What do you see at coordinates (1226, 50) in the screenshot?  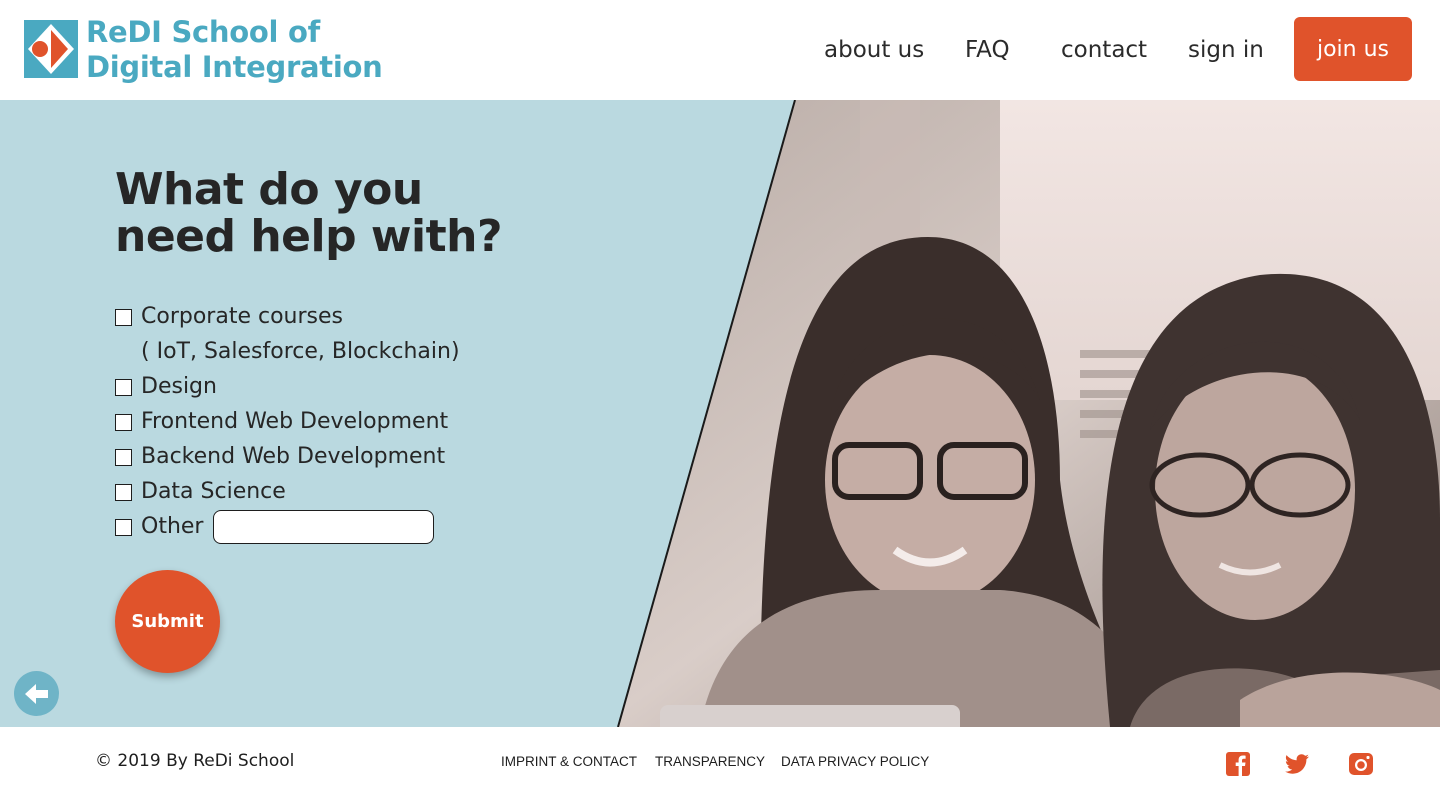 I see `nav-sign-in: sign in` at bounding box center [1226, 50].